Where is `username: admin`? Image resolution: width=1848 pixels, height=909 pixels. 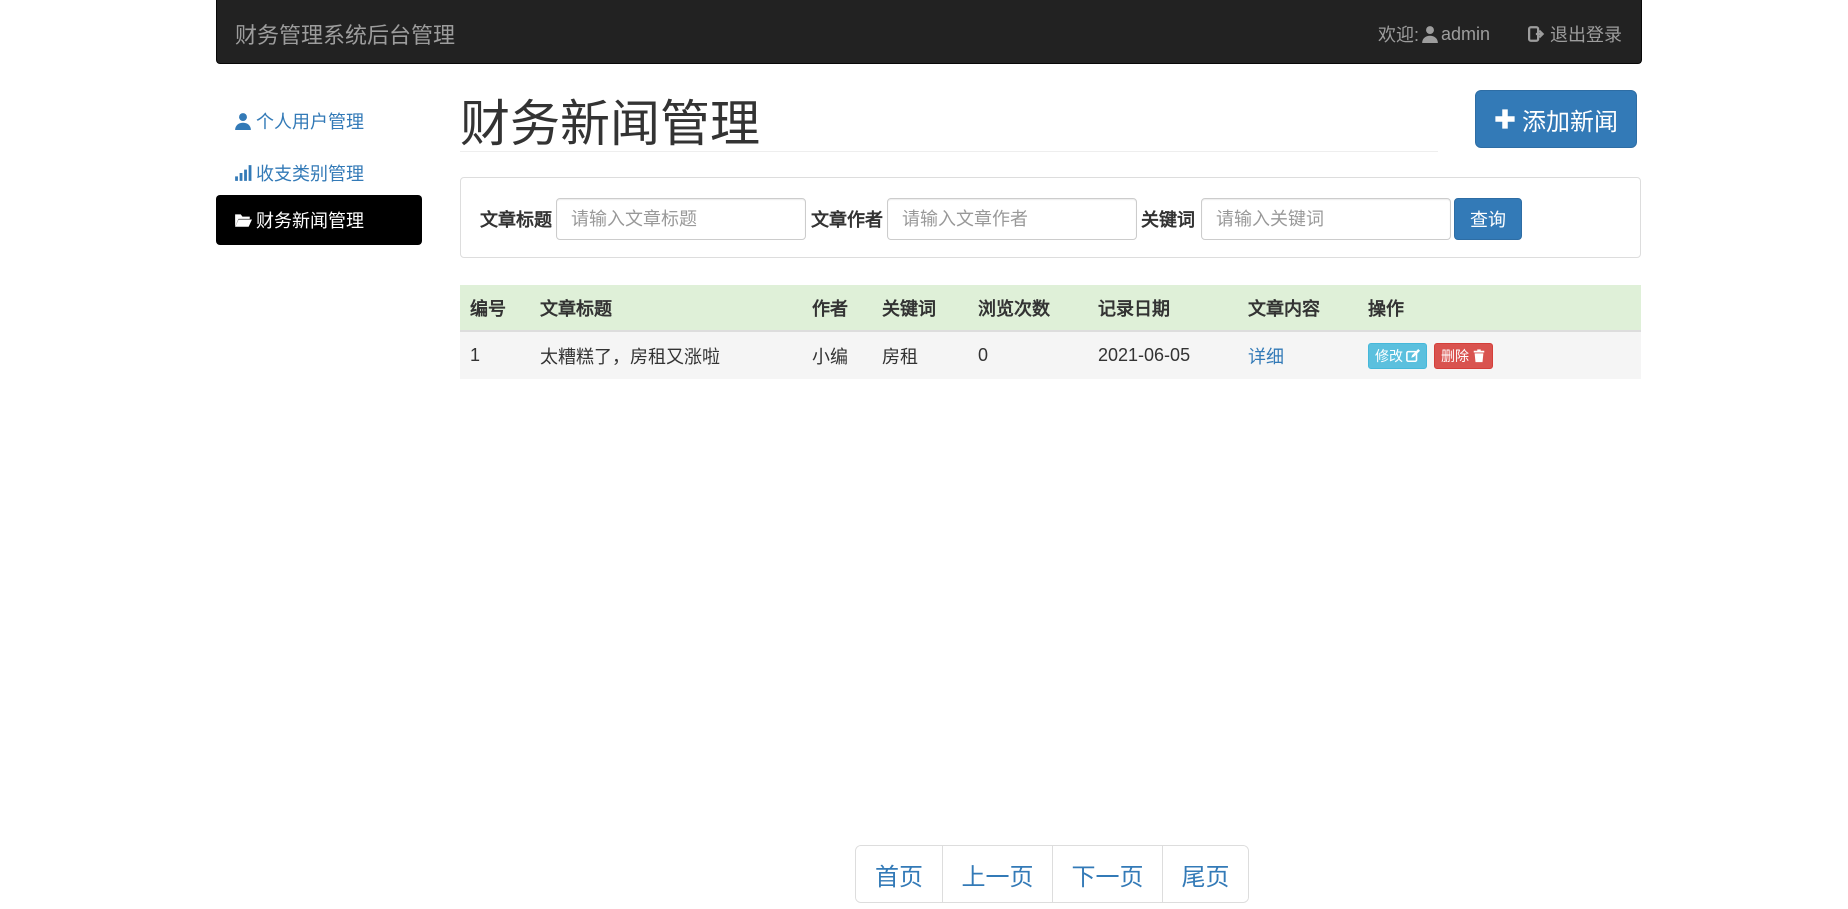 username: admin is located at coordinates (1466, 33).